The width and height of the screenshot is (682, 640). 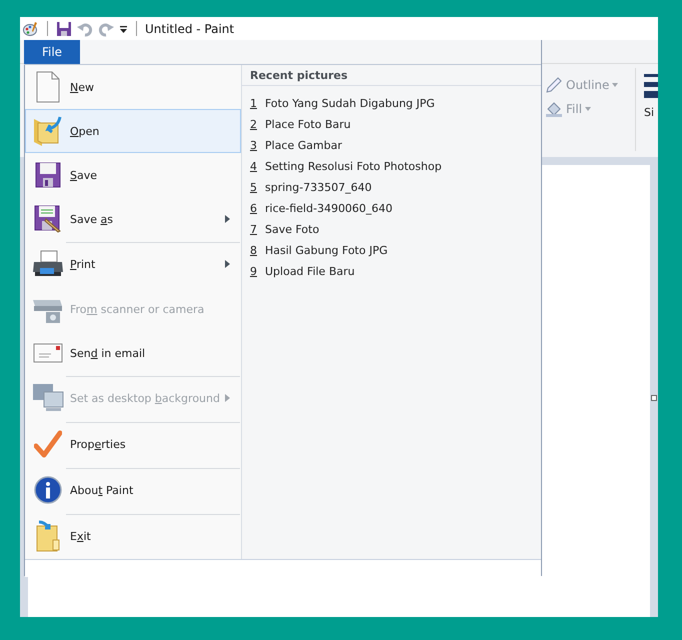 I want to click on printer-icon, so click(x=48, y=264).